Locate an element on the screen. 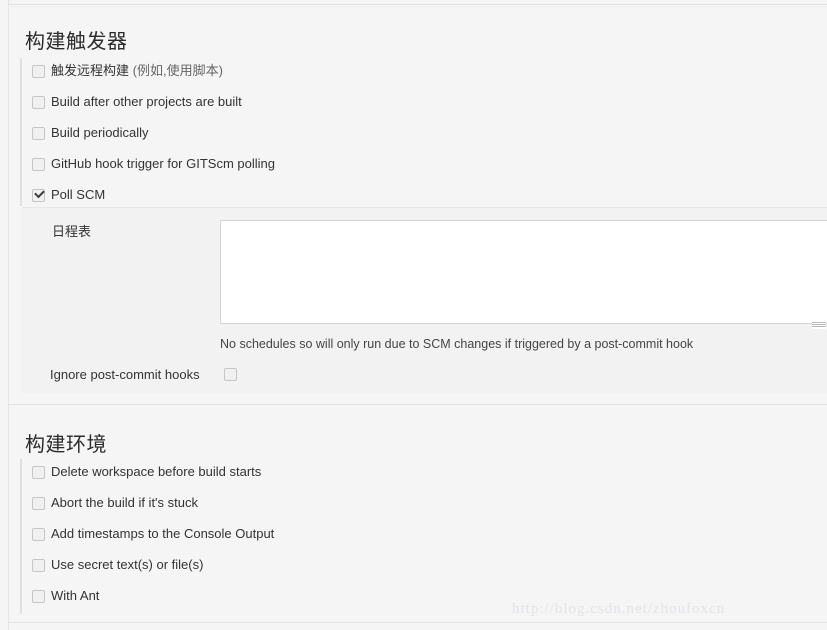 Image resolution: width=827 pixels, height=630 pixels. top-divider-secondary is located at coordinates (417, 6).